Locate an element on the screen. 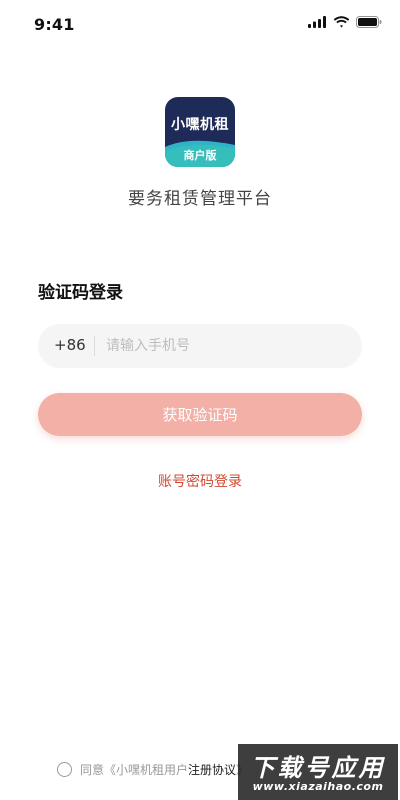 The height and width of the screenshot is (800, 400). logo-title: 小嘿机租 is located at coordinates (200, 125).